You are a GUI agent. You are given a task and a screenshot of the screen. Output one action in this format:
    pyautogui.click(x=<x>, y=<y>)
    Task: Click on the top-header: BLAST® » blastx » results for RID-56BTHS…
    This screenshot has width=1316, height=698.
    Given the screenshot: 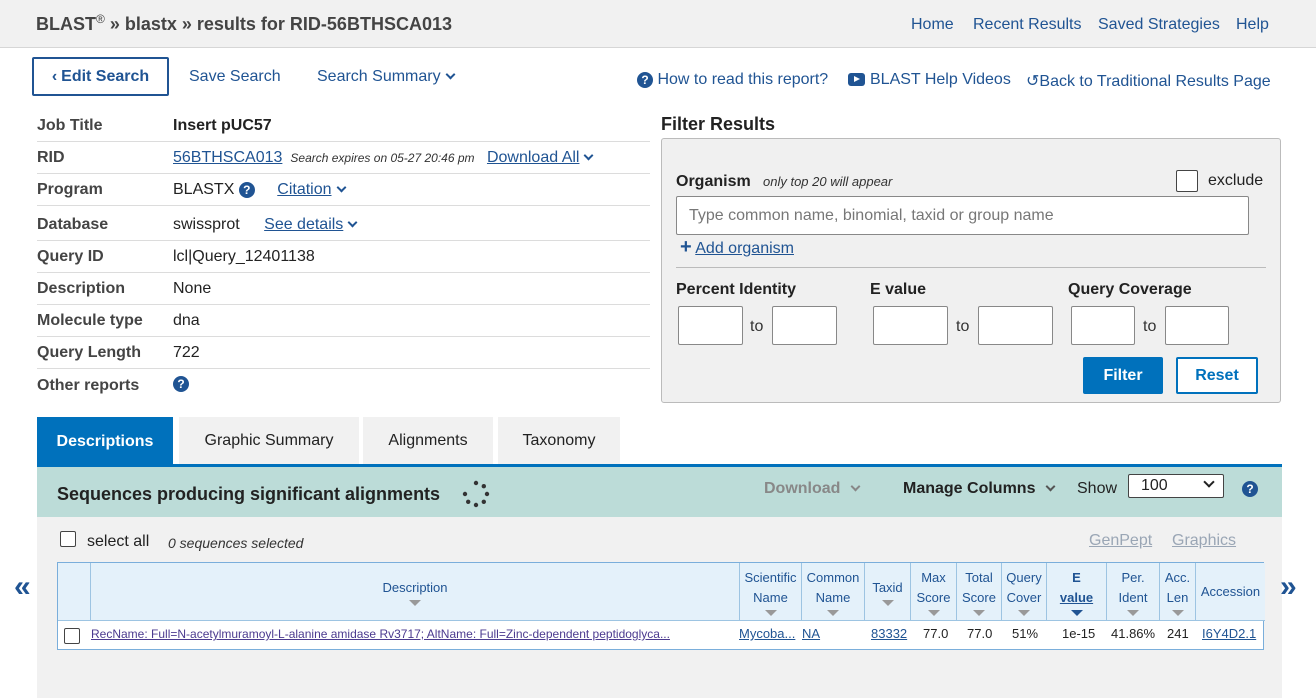 What is the action you would take?
    pyautogui.click(x=658, y=24)
    